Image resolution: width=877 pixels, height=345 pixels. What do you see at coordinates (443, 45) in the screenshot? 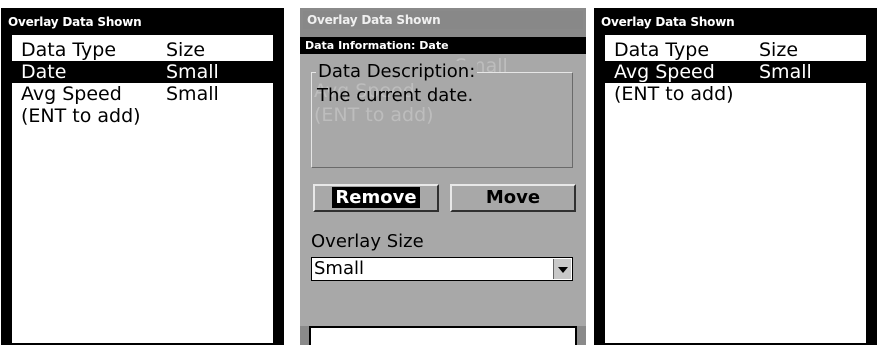
I see `dialog-title: Data Information: Date` at bounding box center [443, 45].